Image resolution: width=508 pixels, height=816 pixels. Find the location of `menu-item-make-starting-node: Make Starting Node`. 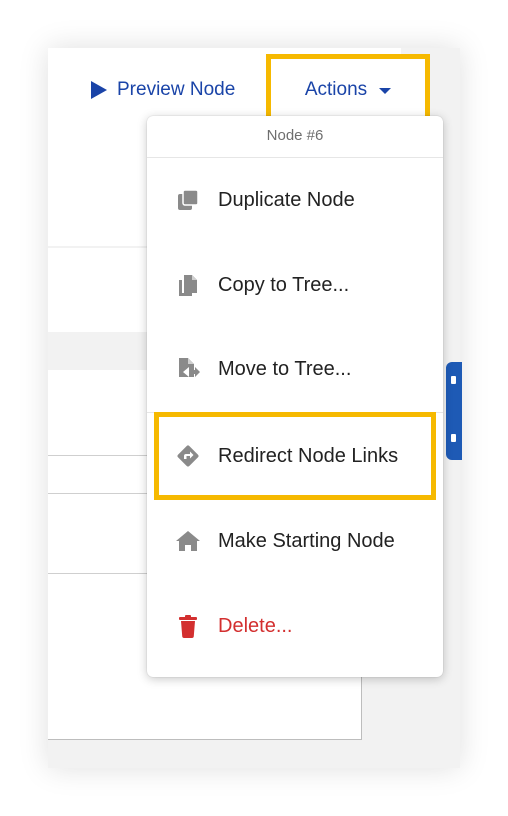

menu-item-make-starting-node: Make Starting Node is located at coordinates (295, 541).